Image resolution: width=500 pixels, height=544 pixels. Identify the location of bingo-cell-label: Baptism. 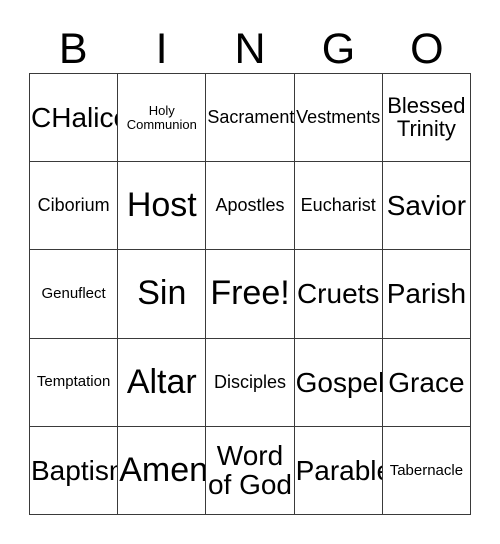
(74, 470).